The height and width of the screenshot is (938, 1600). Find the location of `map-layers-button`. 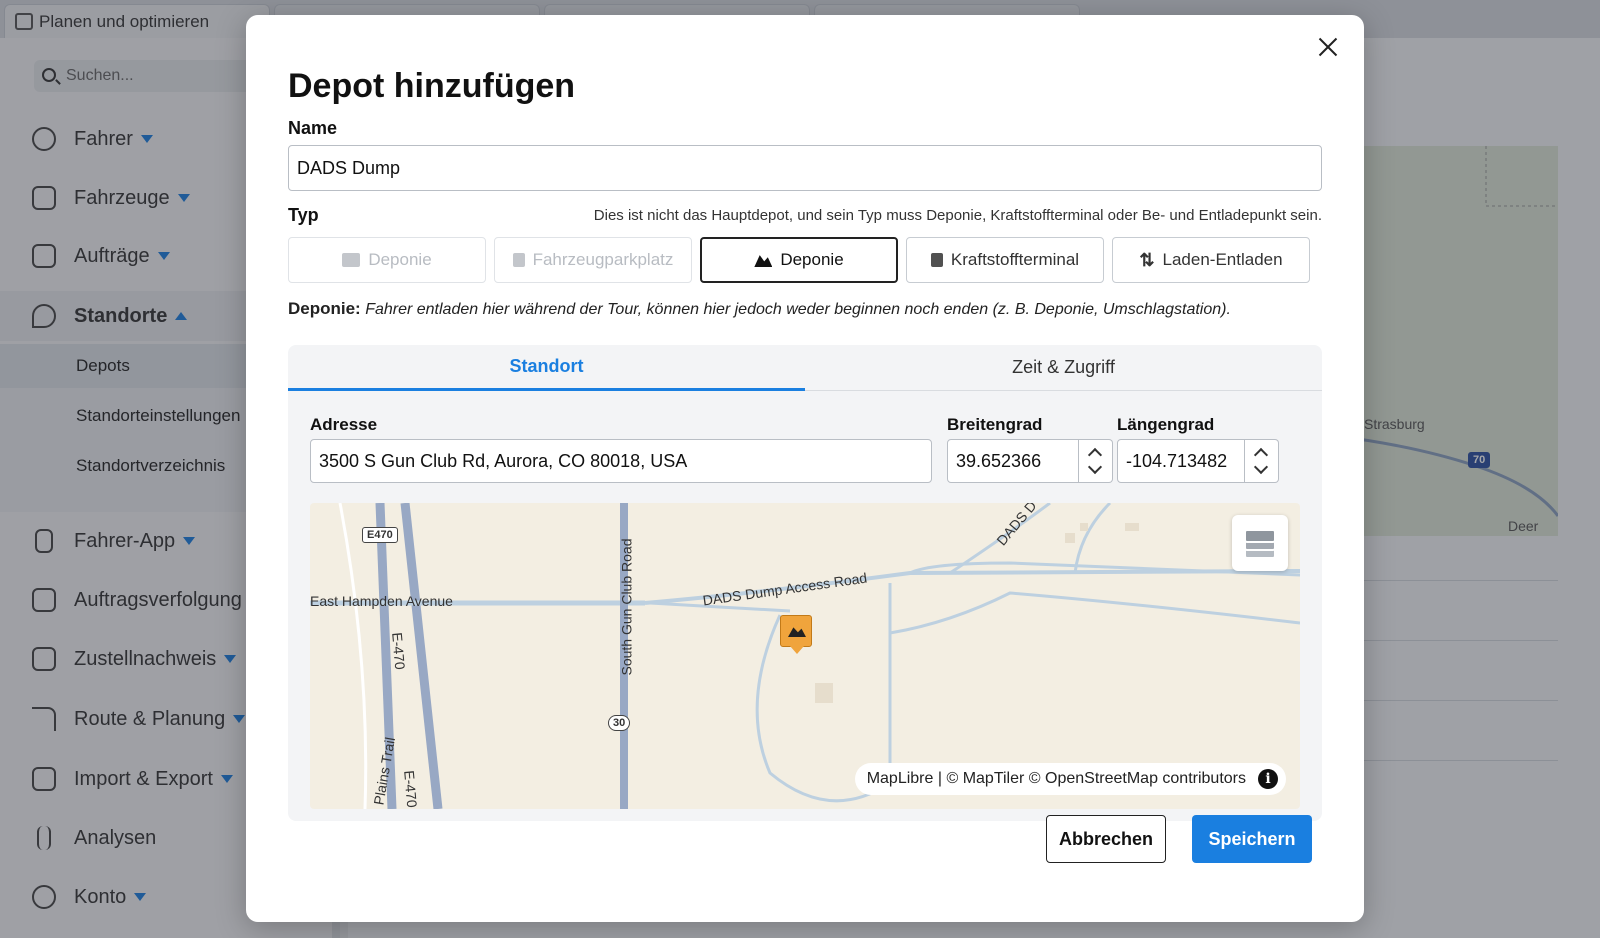

map-layers-button is located at coordinates (1260, 543).